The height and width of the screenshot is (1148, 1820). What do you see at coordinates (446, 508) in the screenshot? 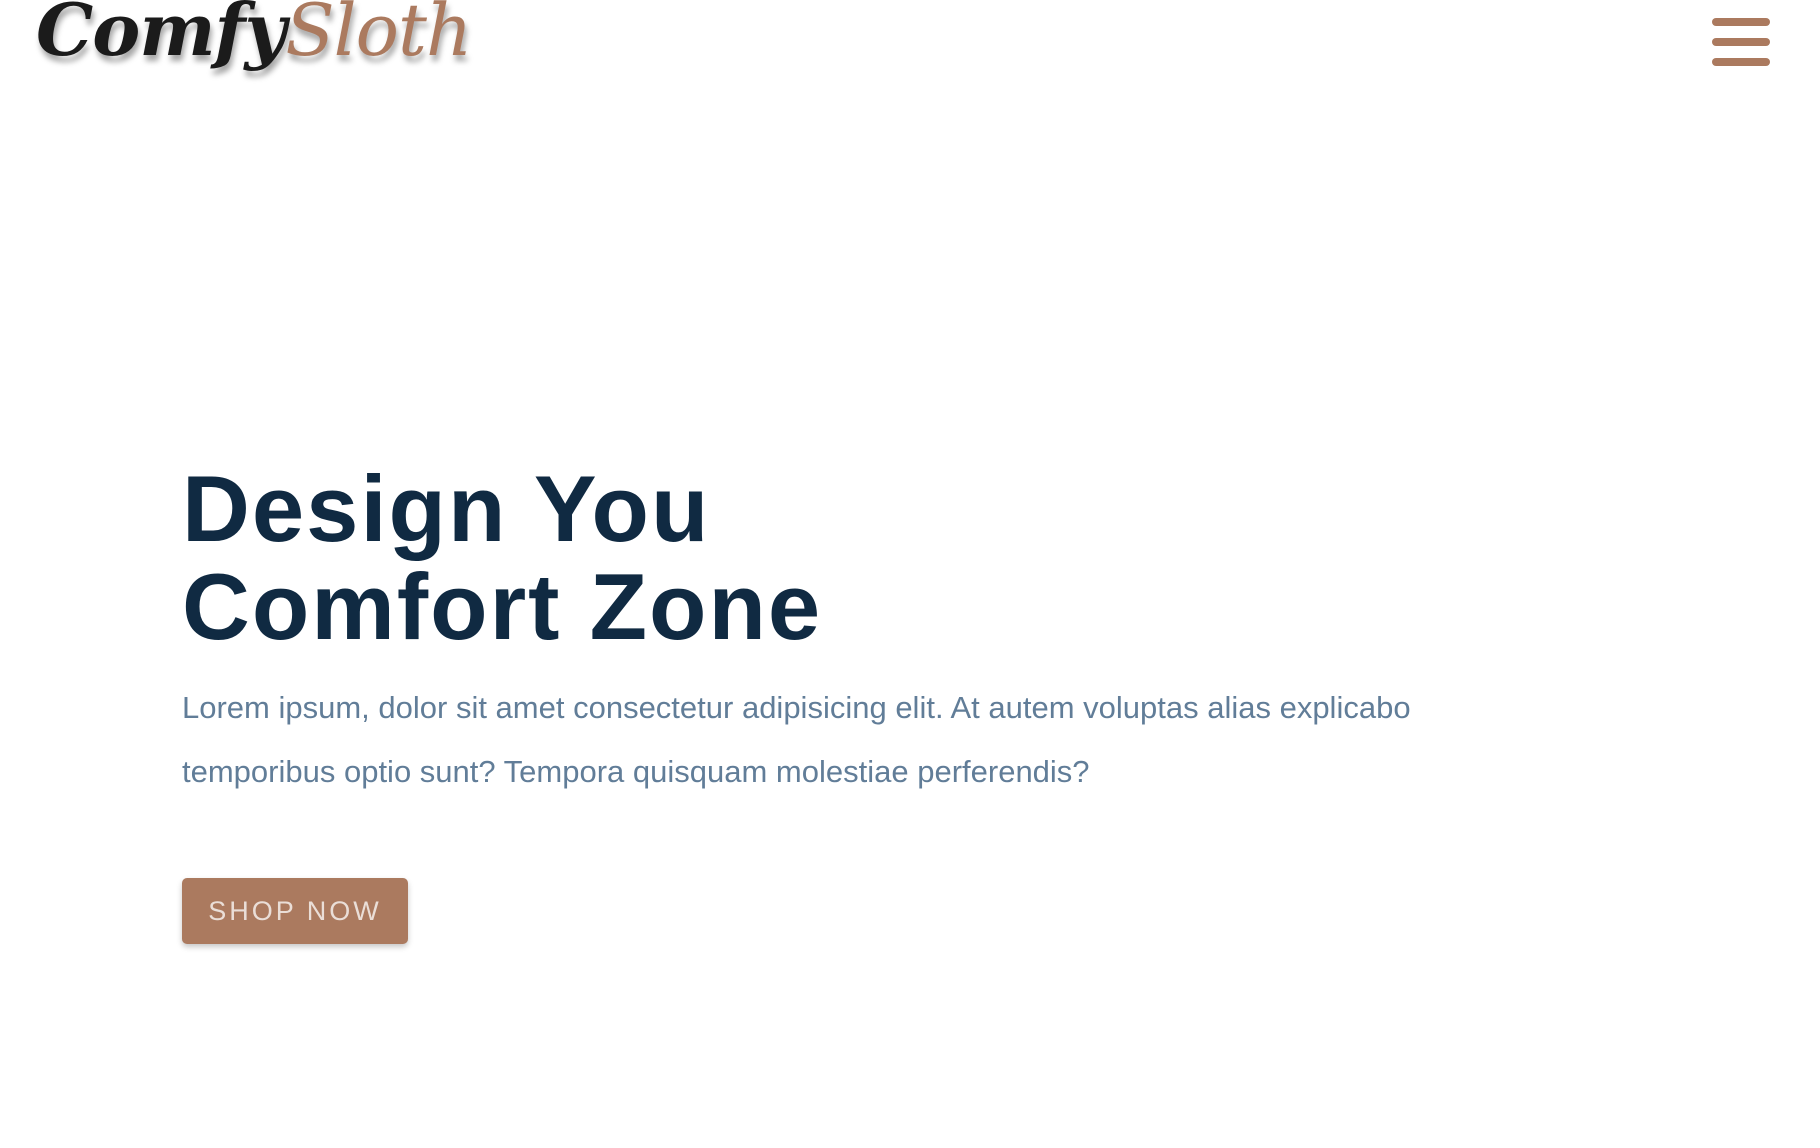
I see `hero-title-line-1: Design You` at bounding box center [446, 508].